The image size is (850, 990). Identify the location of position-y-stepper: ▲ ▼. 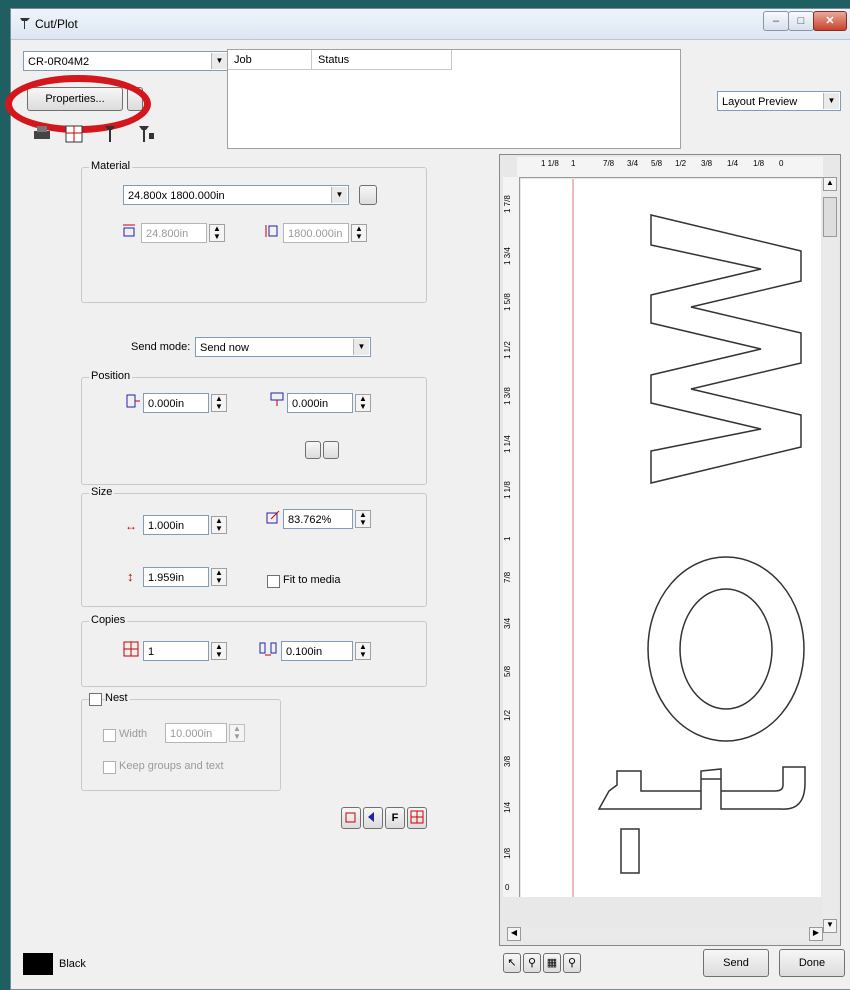
(363, 403).